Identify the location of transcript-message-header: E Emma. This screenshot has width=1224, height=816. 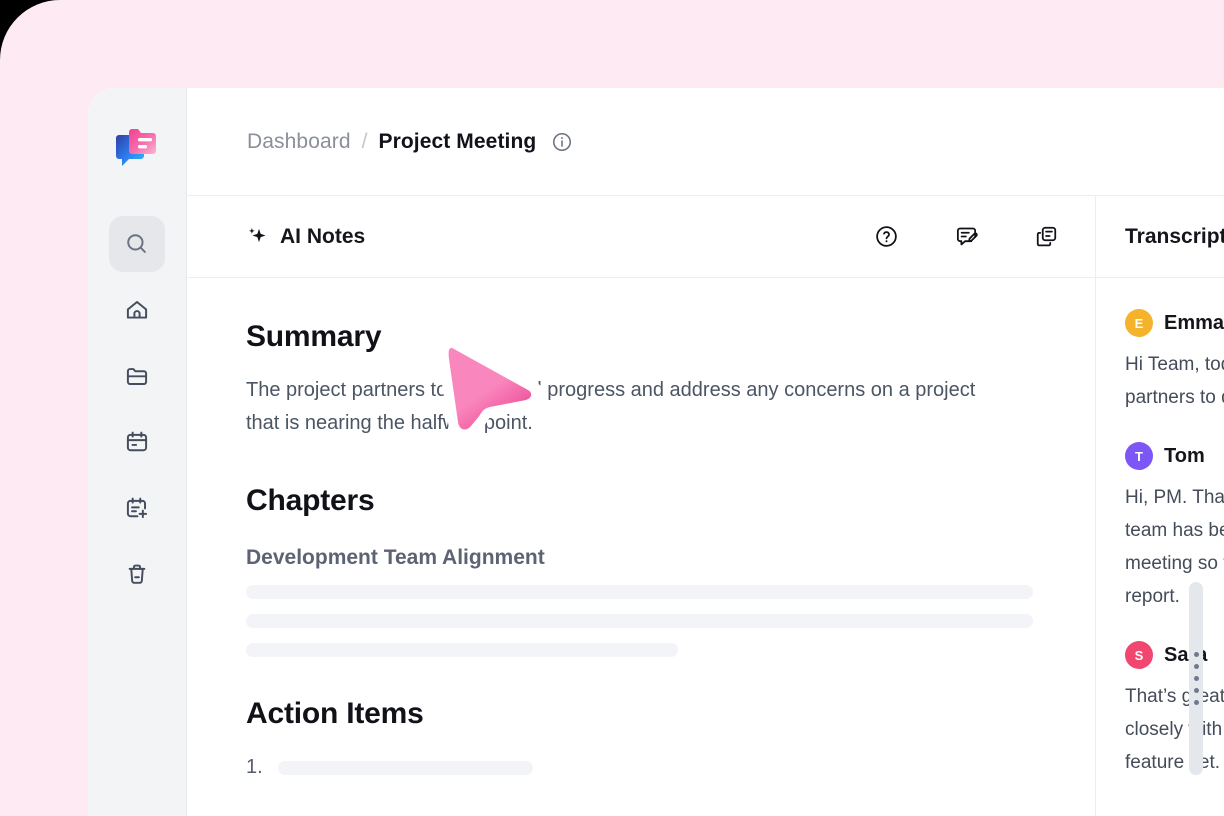
(1174, 323).